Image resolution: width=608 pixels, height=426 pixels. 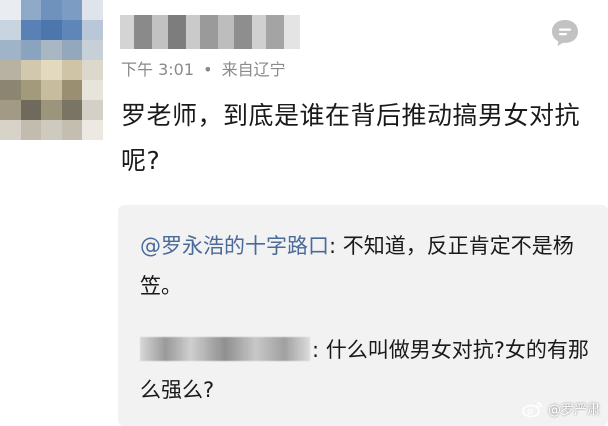 What do you see at coordinates (234, 246) in the screenshot?
I see `mention-link: @罗永浩的十字路口` at bounding box center [234, 246].